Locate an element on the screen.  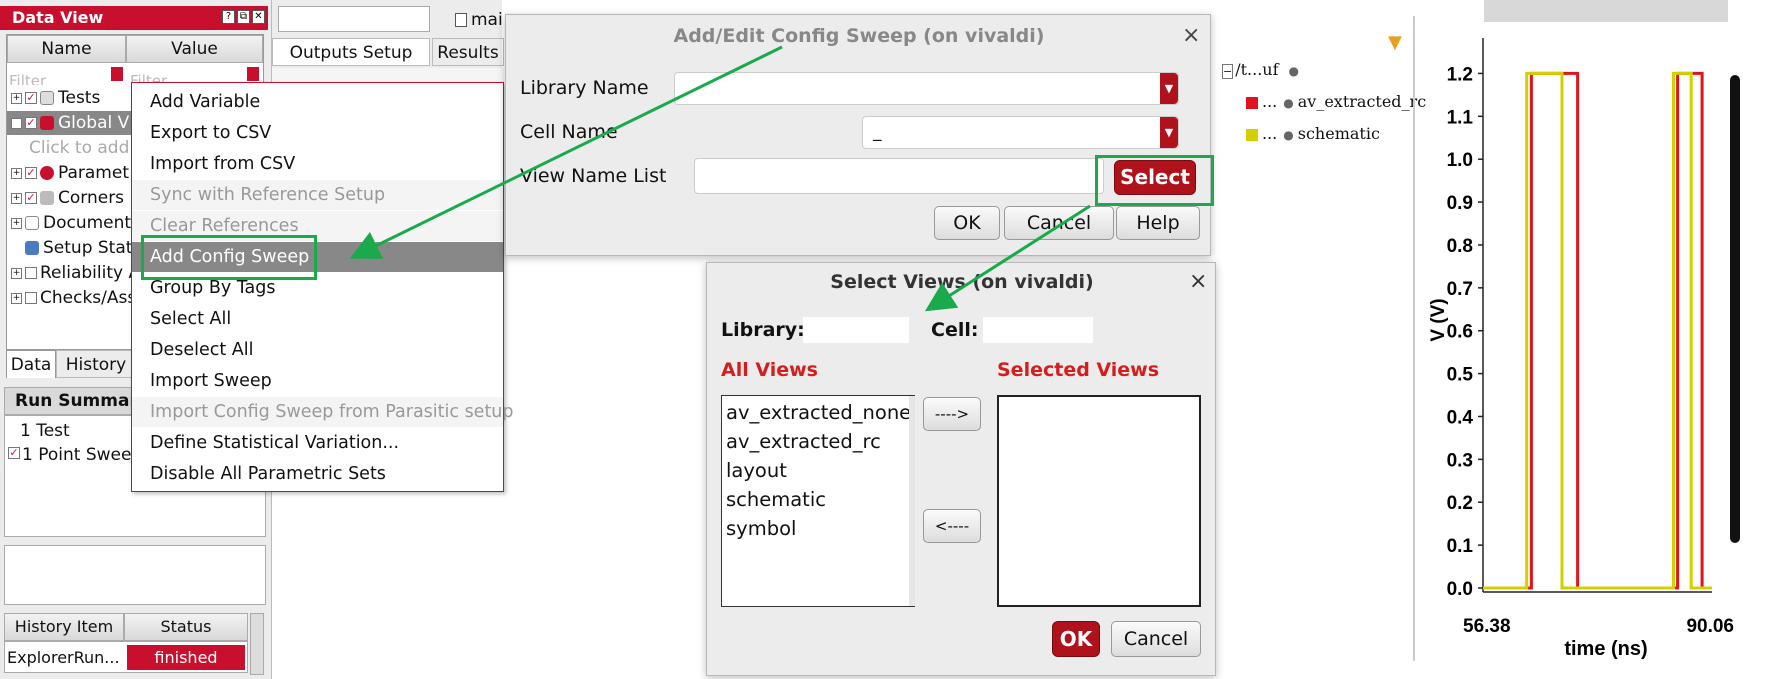
document-icon is located at coordinates (461, 20).